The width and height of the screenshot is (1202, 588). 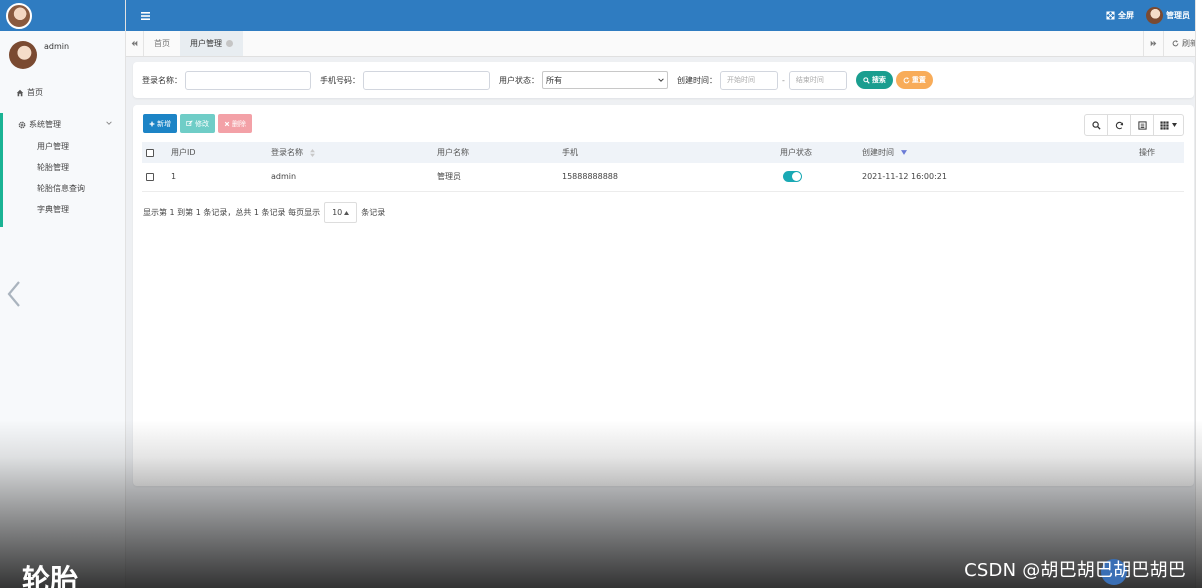 What do you see at coordinates (495, 152) in the screenshot?
I see `col-user-name: 用户名称` at bounding box center [495, 152].